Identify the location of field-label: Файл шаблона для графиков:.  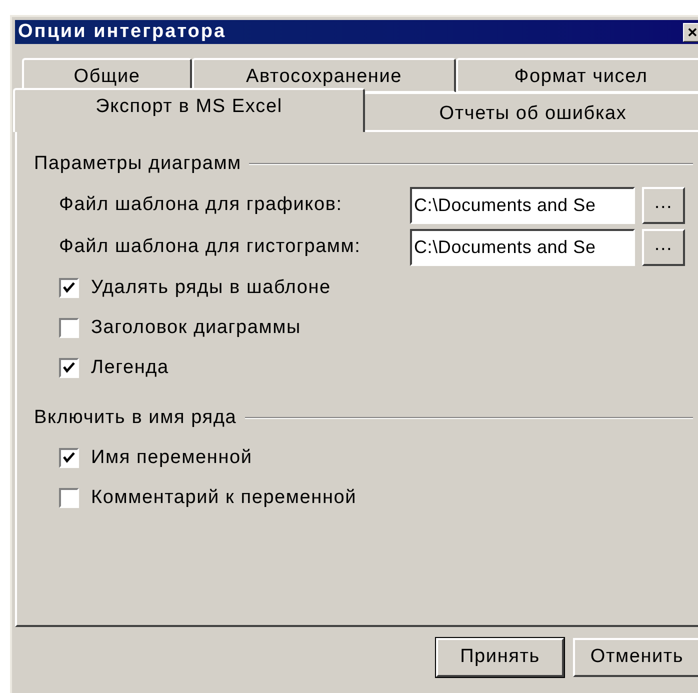
(201, 204).